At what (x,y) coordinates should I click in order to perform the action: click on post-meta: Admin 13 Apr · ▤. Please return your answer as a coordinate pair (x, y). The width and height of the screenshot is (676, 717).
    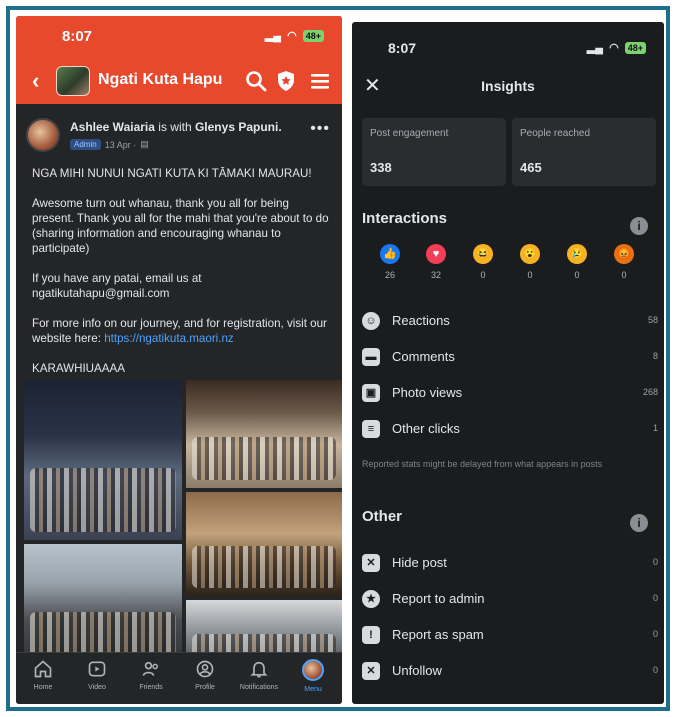
    Looking at the image, I should click on (109, 144).